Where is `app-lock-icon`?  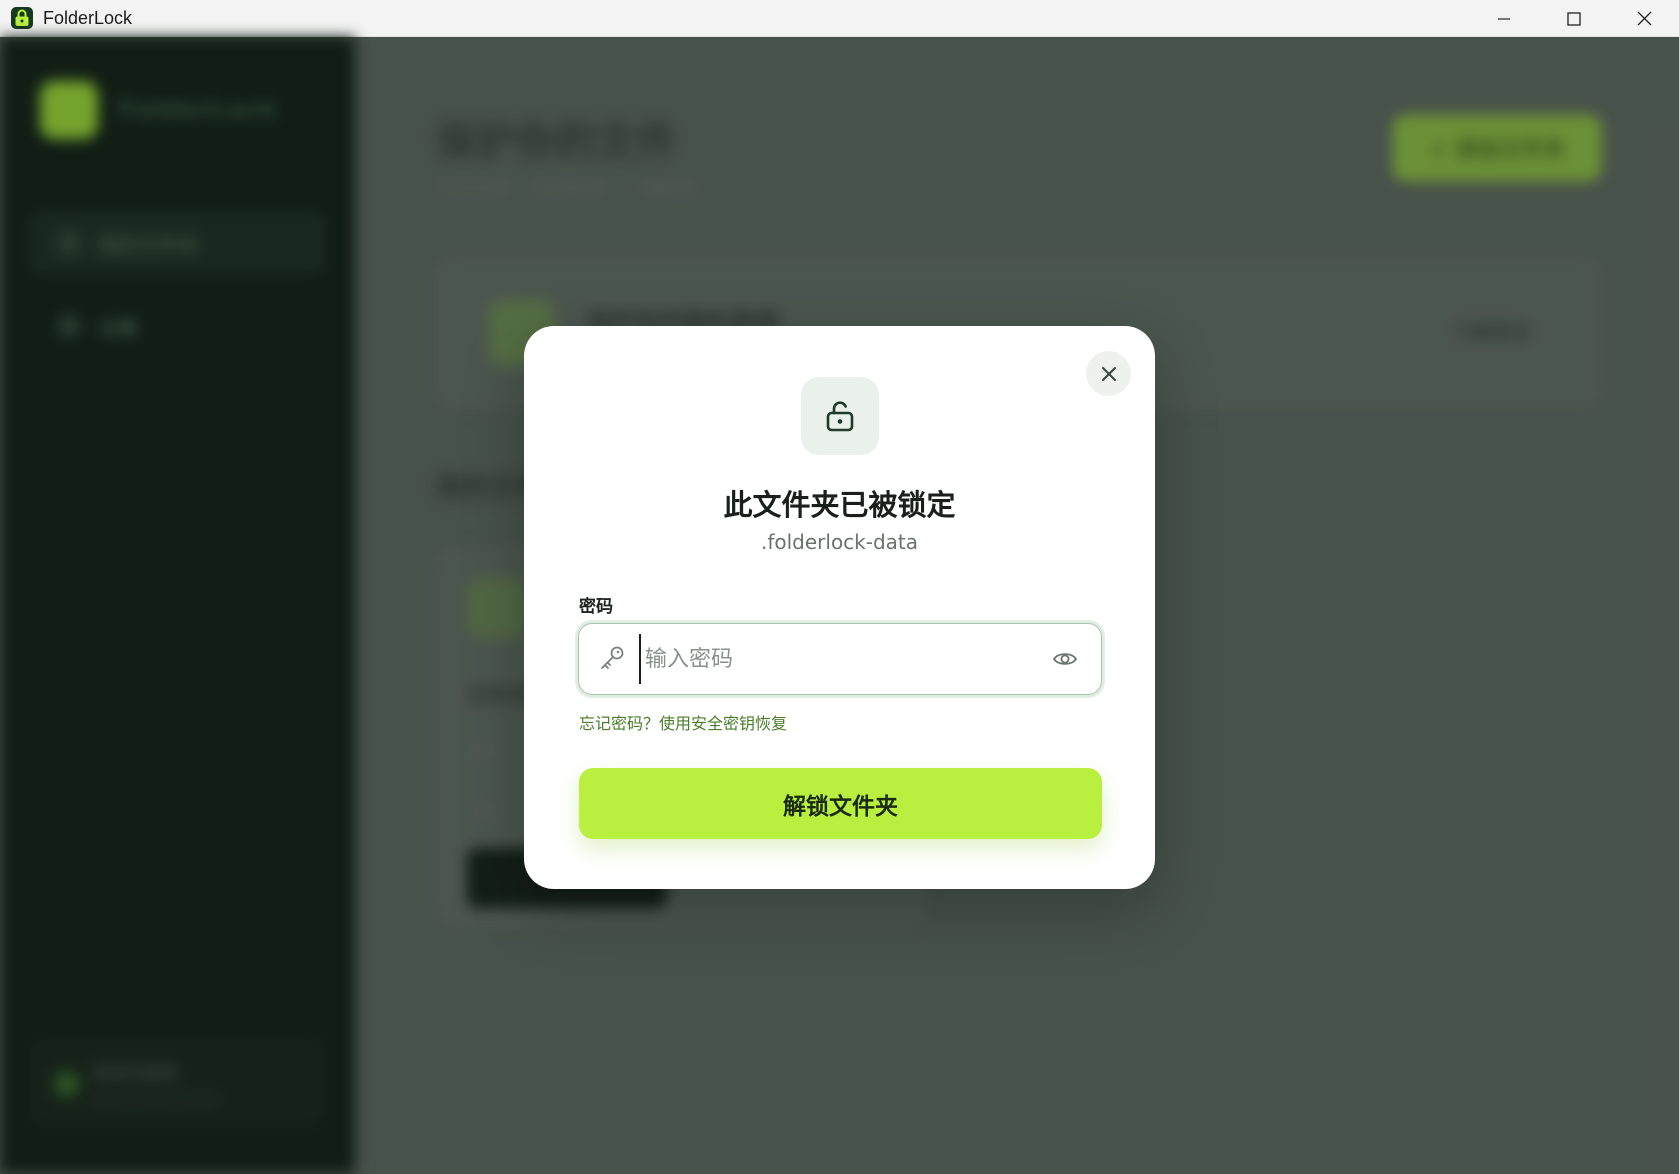 app-lock-icon is located at coordinates (22, 18).